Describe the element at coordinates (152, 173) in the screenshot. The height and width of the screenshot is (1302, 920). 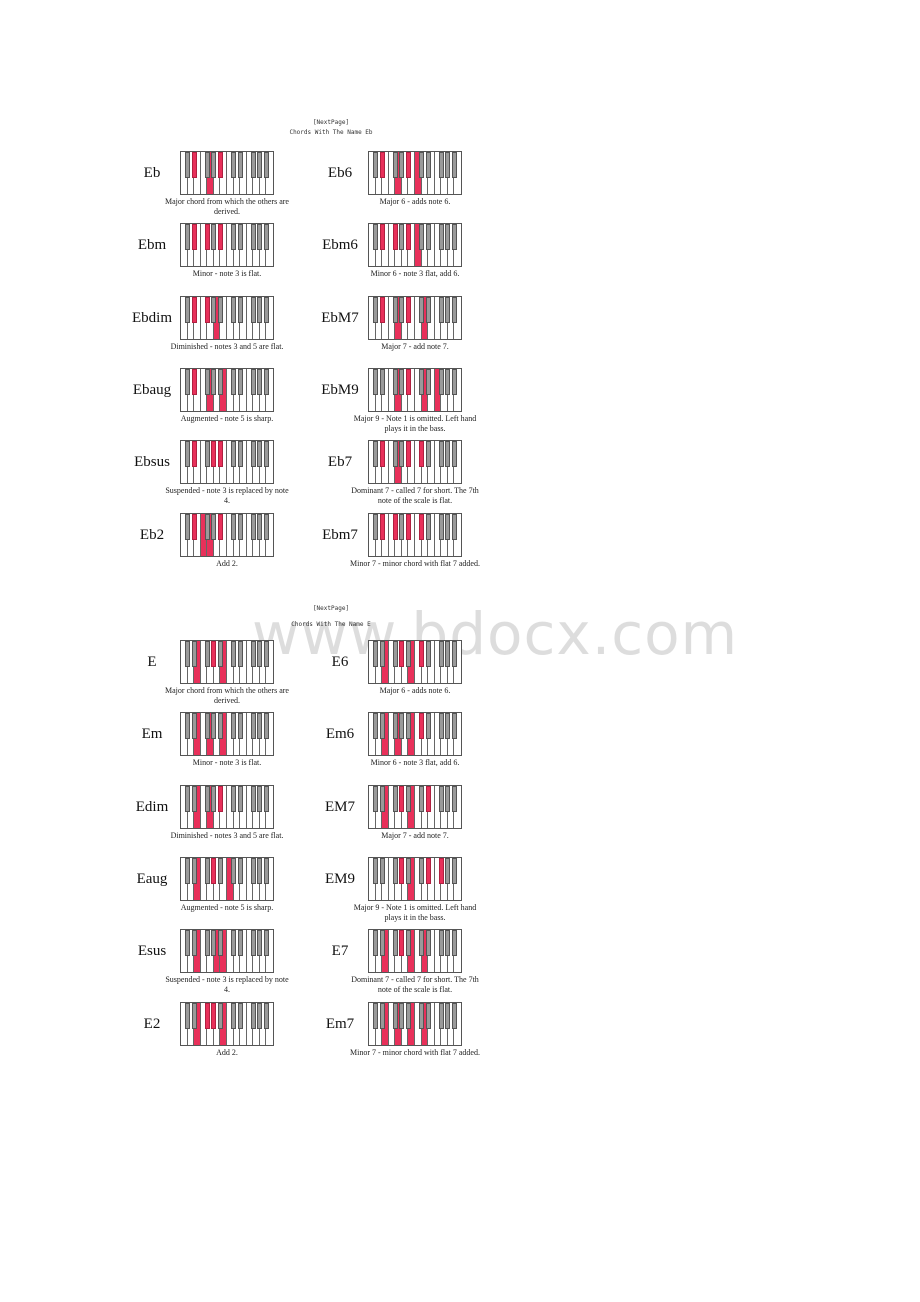
I see `chord-name: Eb` at that location.